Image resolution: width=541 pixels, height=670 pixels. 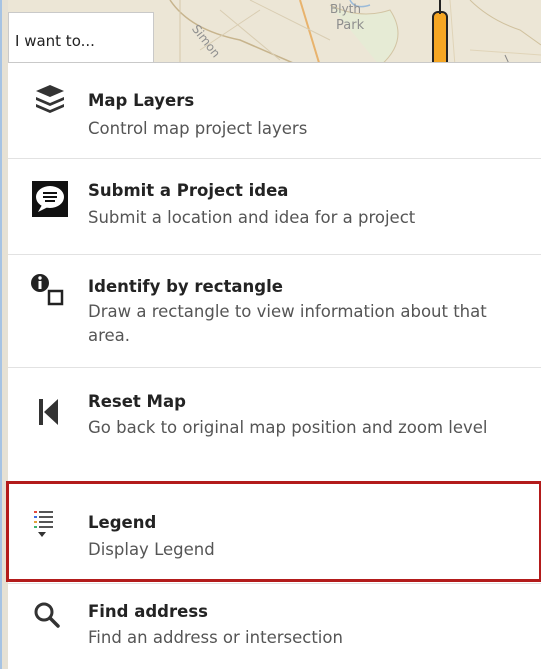 I want to click on layers-icon, so click(x=50, y=99).